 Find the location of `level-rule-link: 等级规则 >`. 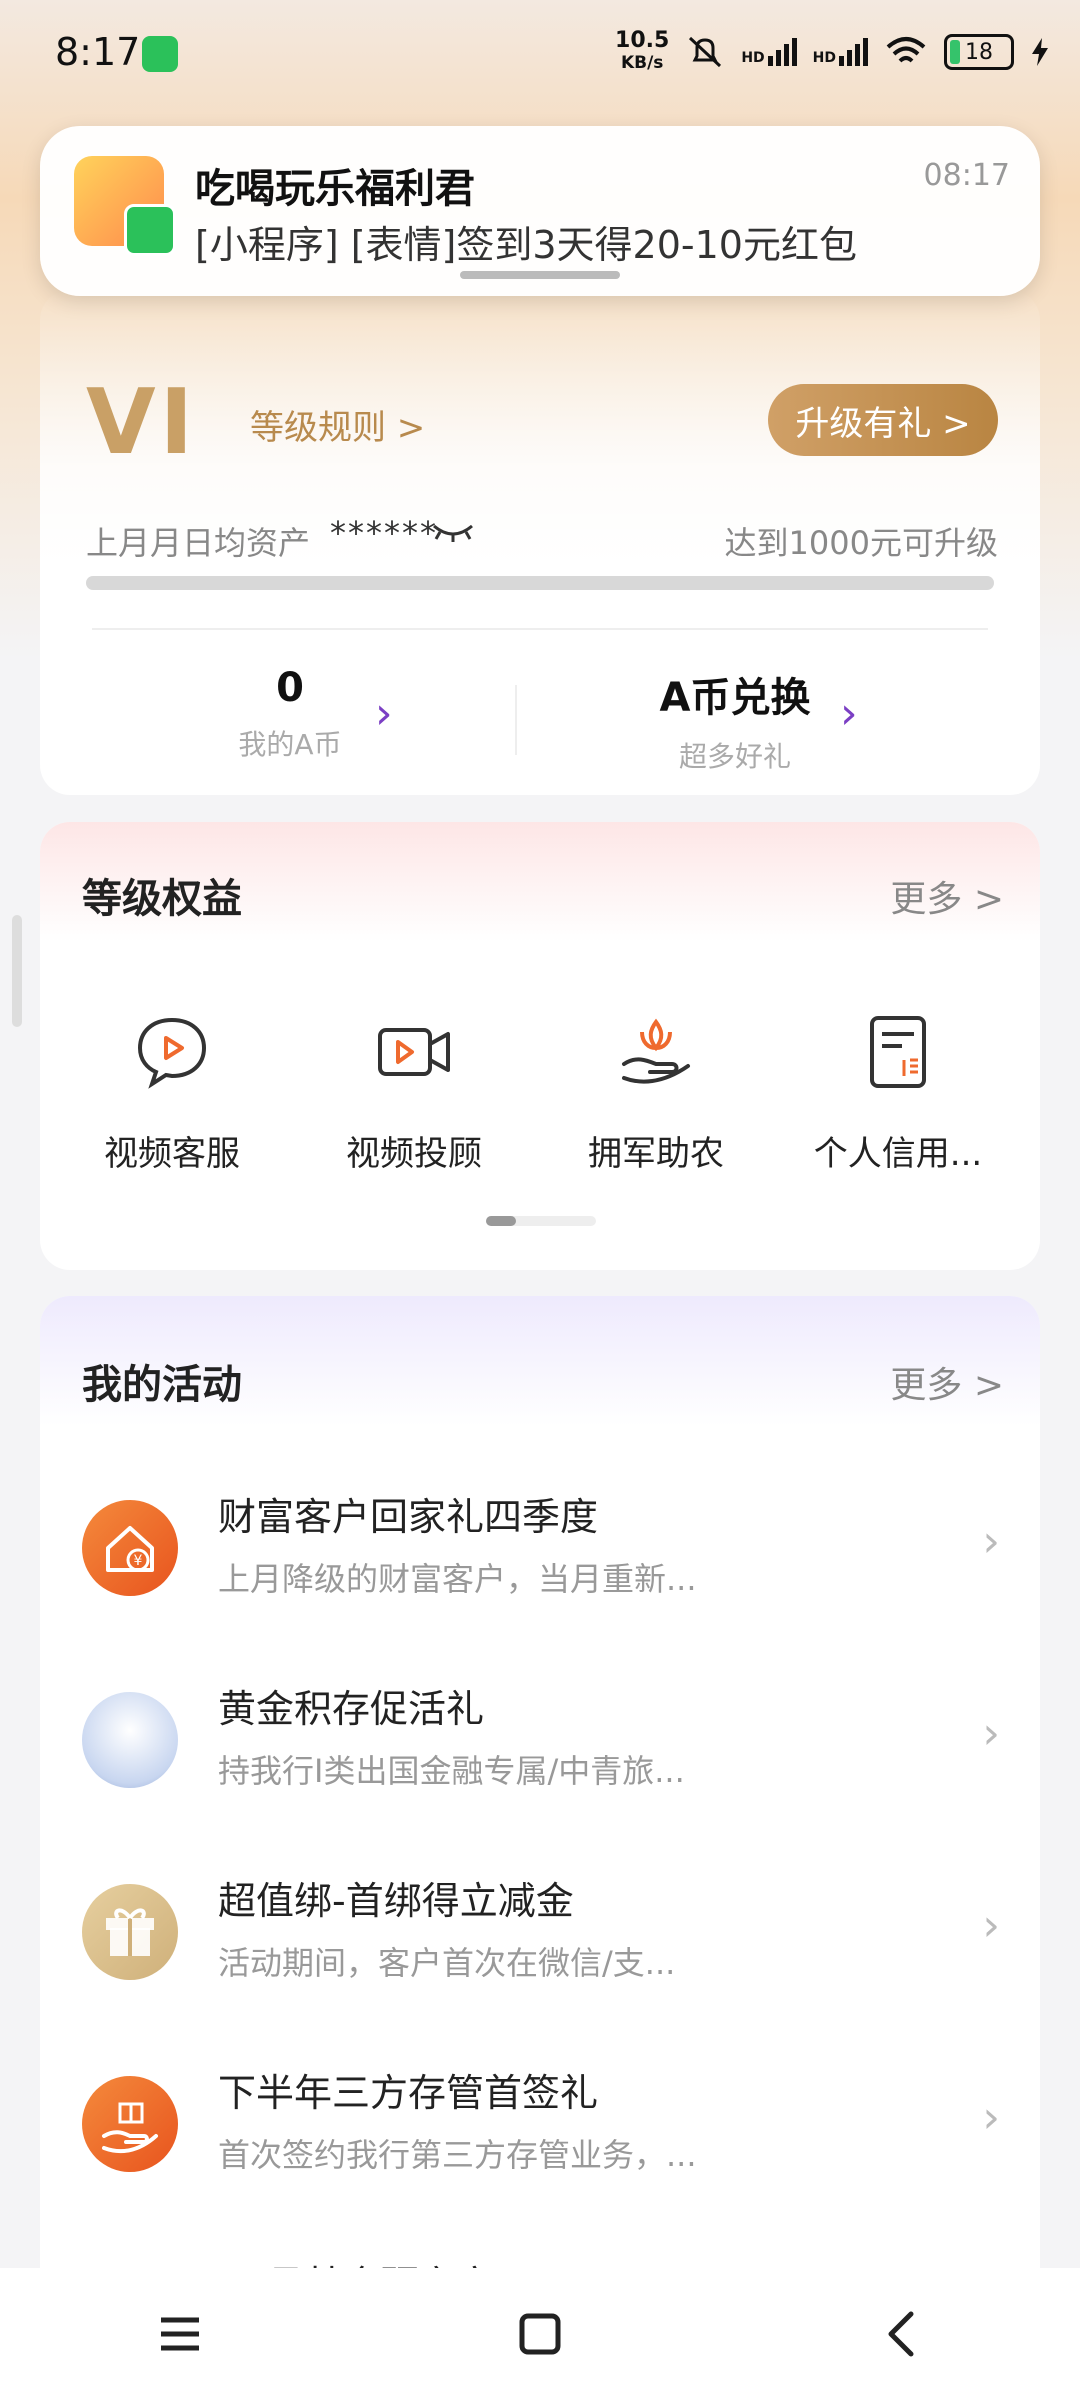

level-rule-link: 等级规则 > is located at coordinates (337, 424).